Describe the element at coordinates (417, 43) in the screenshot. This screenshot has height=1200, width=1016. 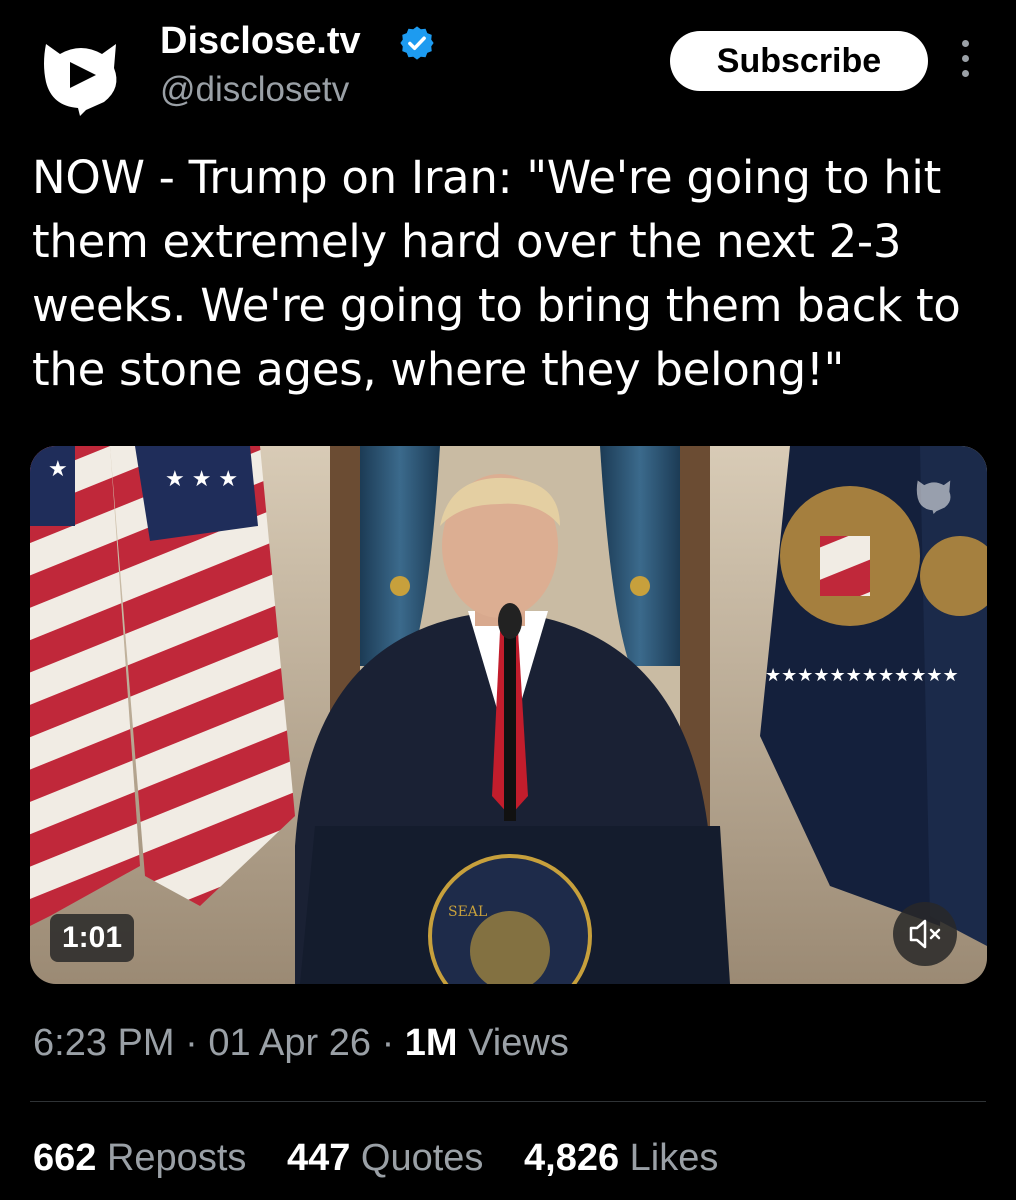
I see `verified-badge-icon` at that location.